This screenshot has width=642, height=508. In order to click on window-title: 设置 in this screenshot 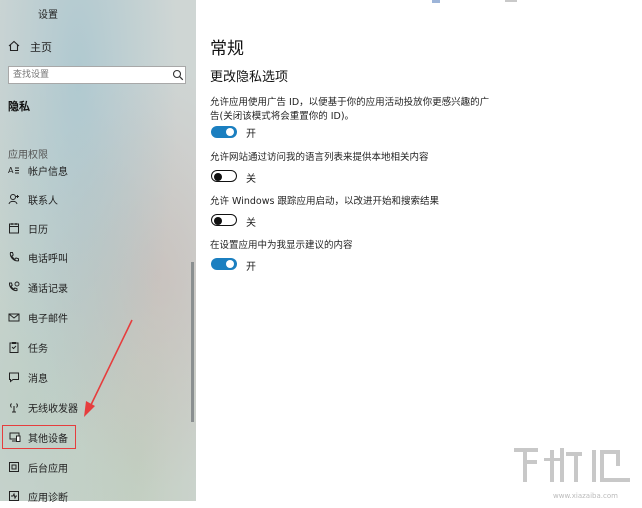, I will do `click(48, 15)`.